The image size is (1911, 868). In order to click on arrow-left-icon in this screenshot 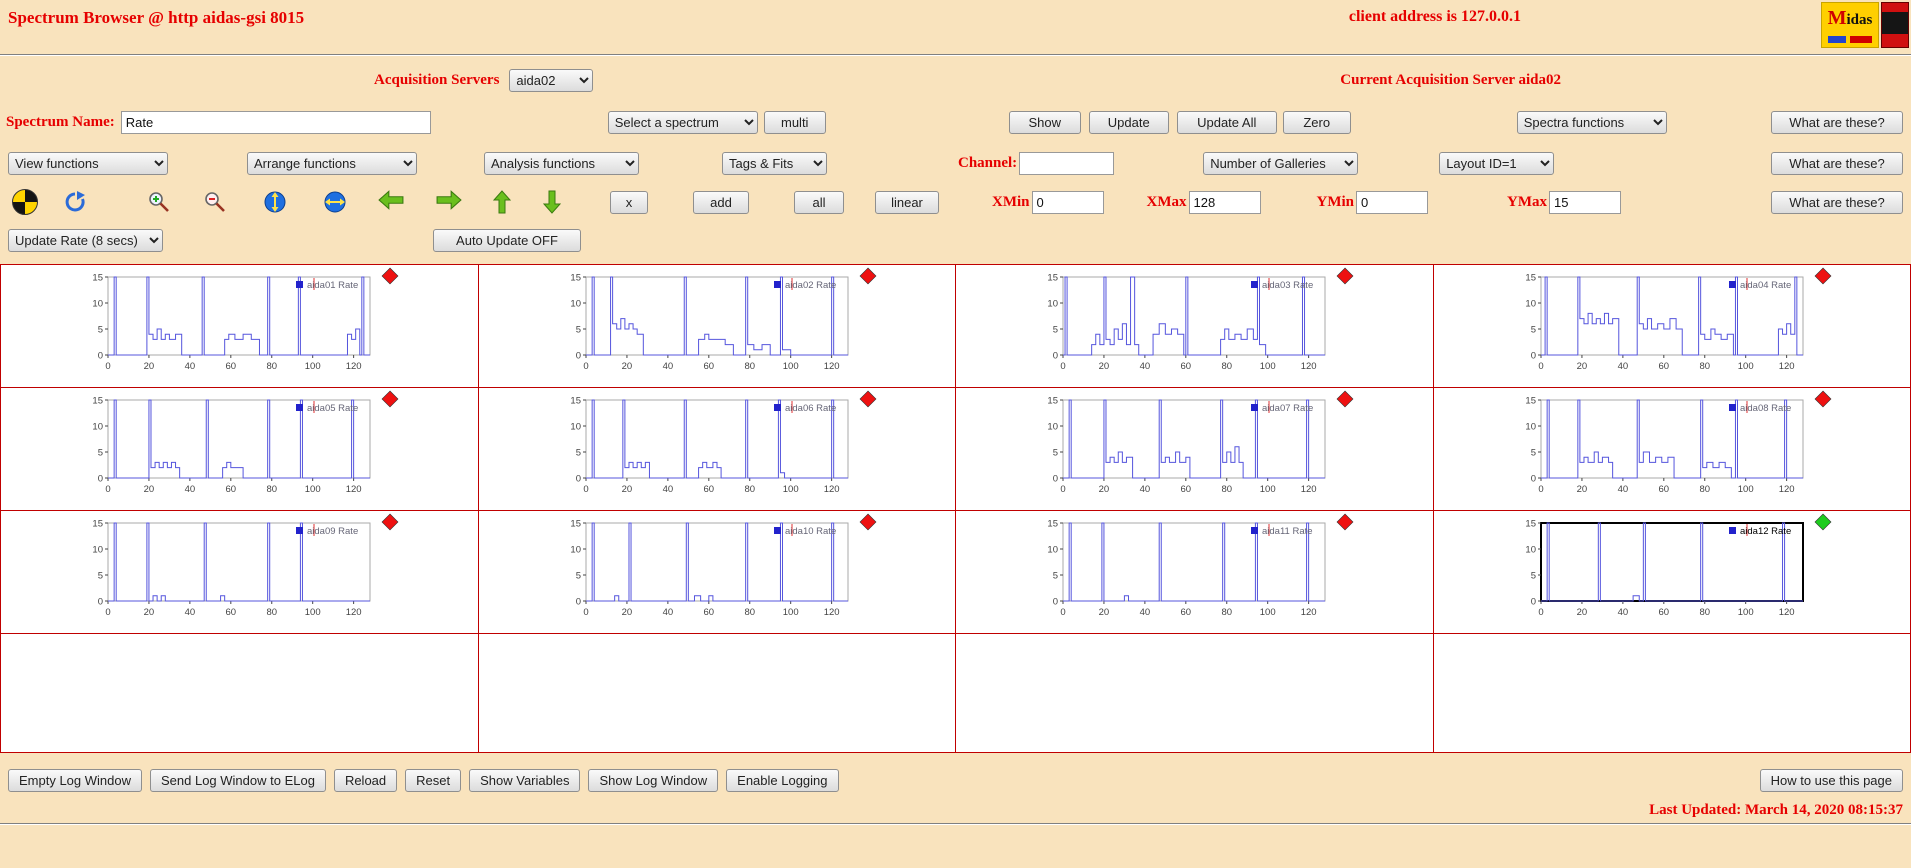, I will do `click(391, 202)`.